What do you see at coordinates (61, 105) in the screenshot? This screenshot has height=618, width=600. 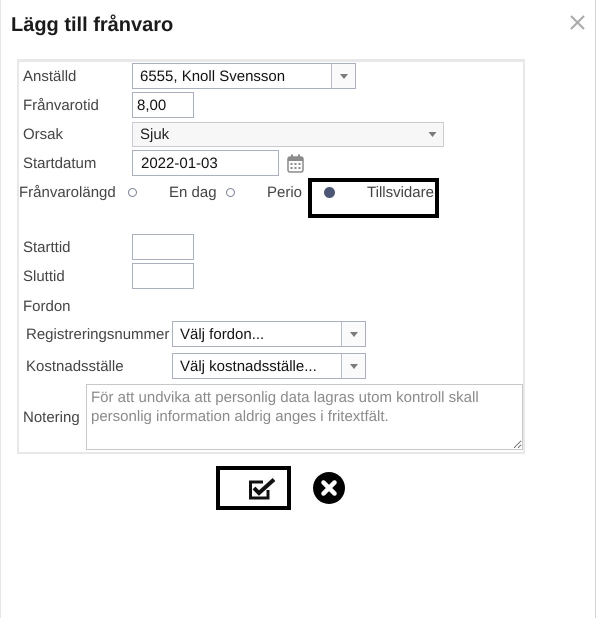 I see `field-label: Frånvarotid` at bounding box center [61, 105].